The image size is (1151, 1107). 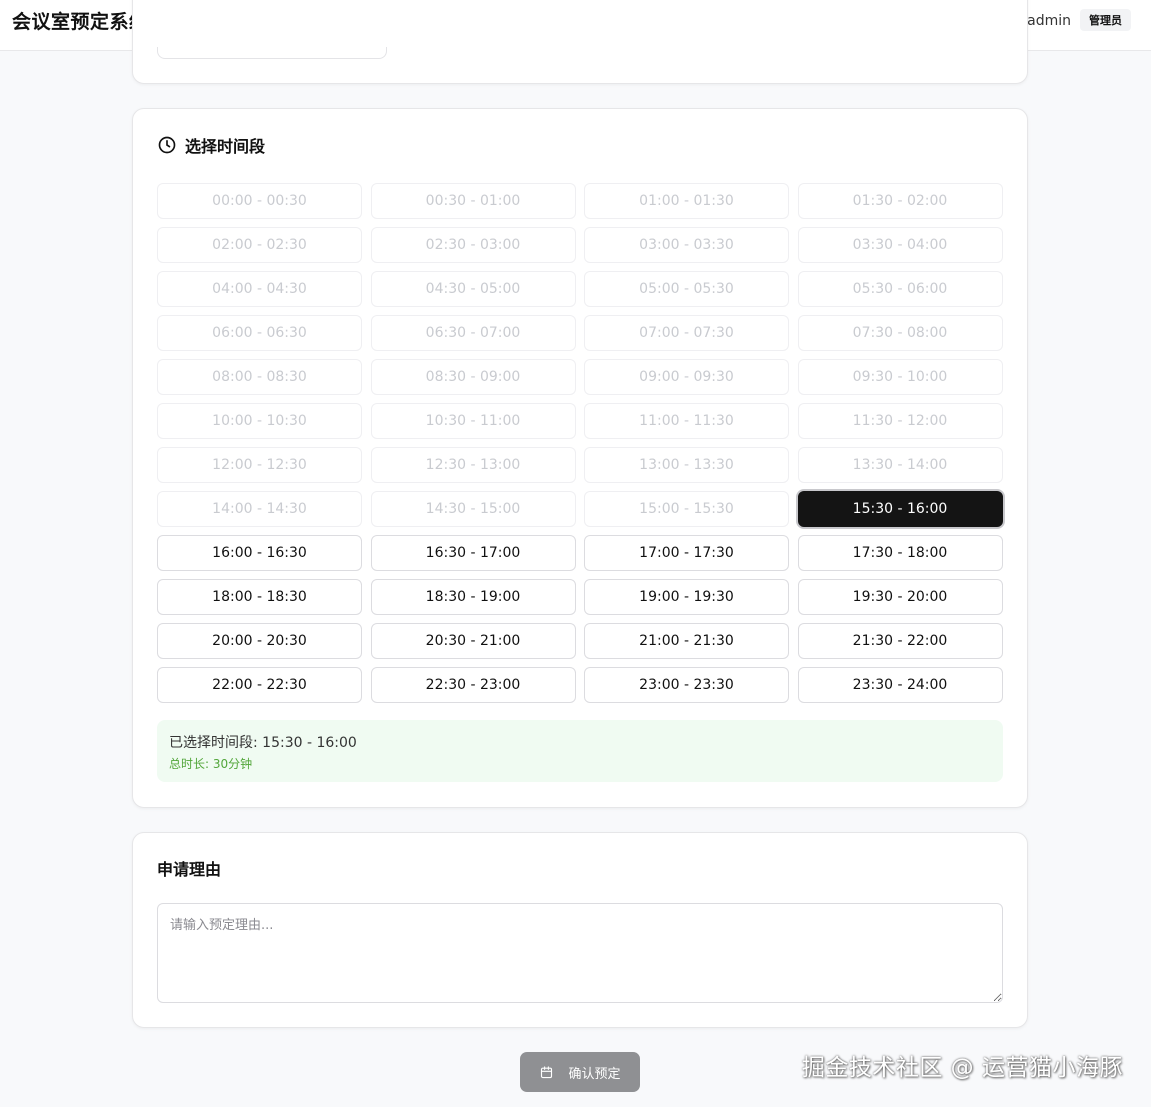 I want to click on calendar-icon, so click(x=547, y=1071).